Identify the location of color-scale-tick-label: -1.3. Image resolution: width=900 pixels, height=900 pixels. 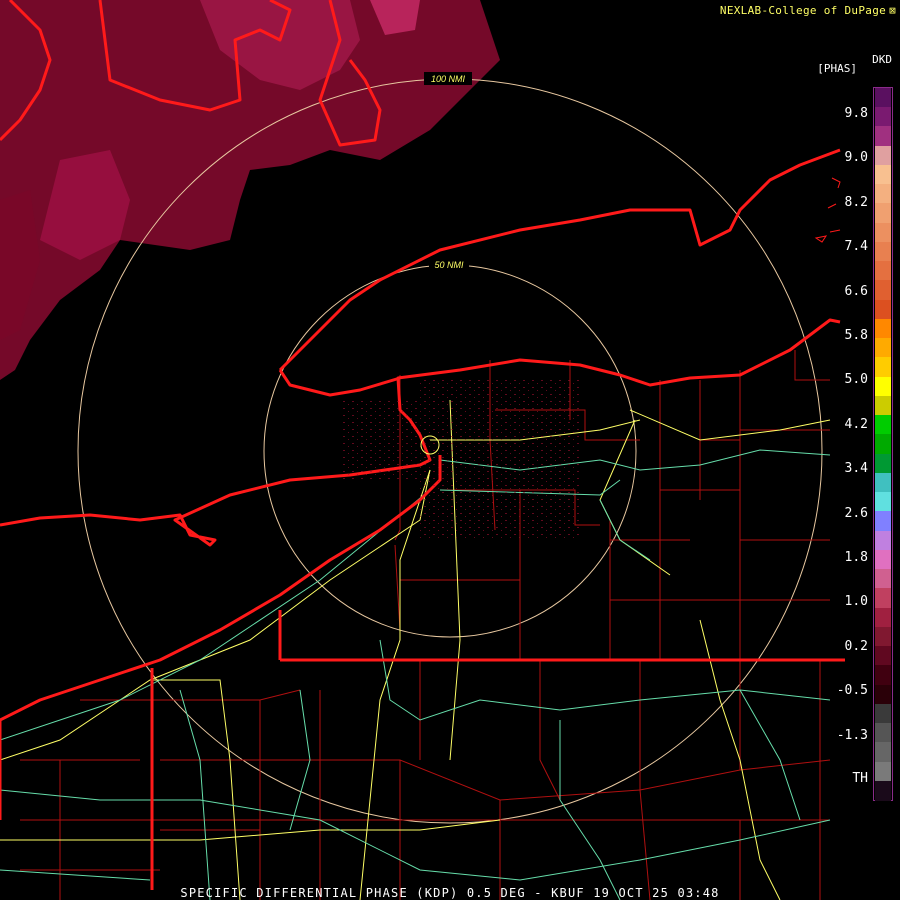
(852, 735).